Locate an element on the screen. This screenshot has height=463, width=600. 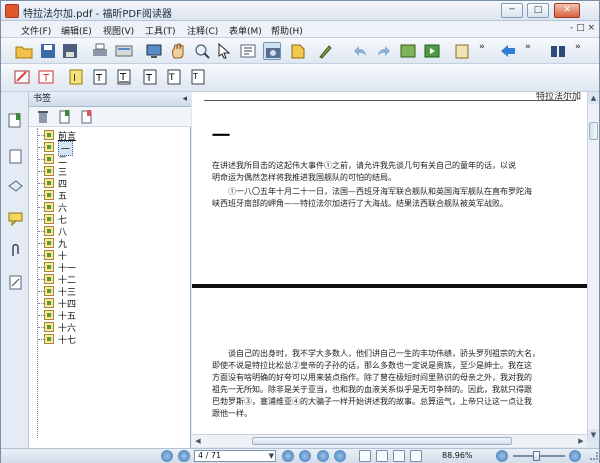
pages-panel-icon is located at coordinates (15, 156).